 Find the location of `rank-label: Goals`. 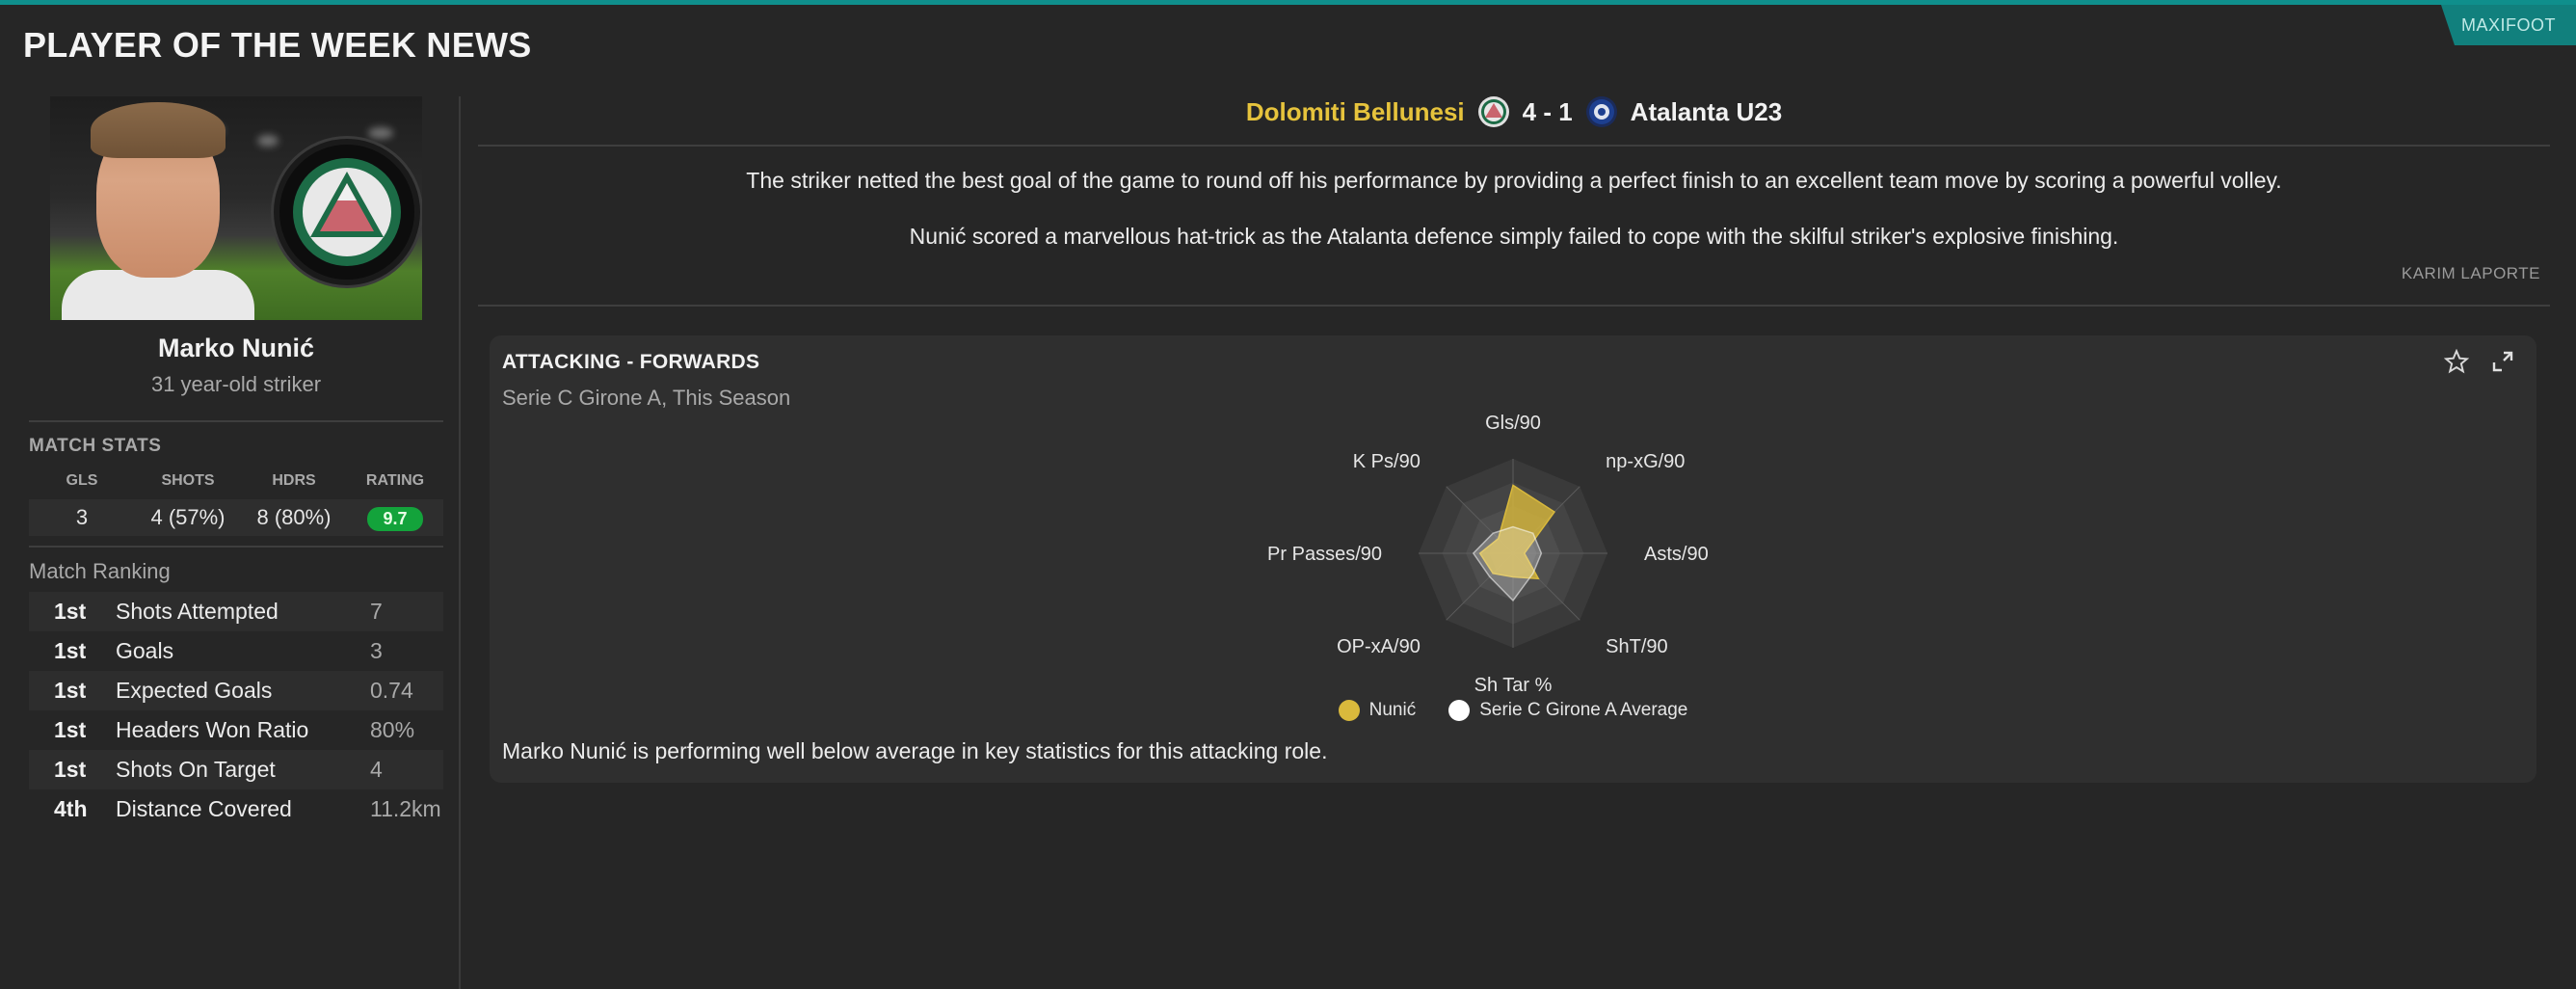

rank-label: Goals is located at coordinates (145, 650).